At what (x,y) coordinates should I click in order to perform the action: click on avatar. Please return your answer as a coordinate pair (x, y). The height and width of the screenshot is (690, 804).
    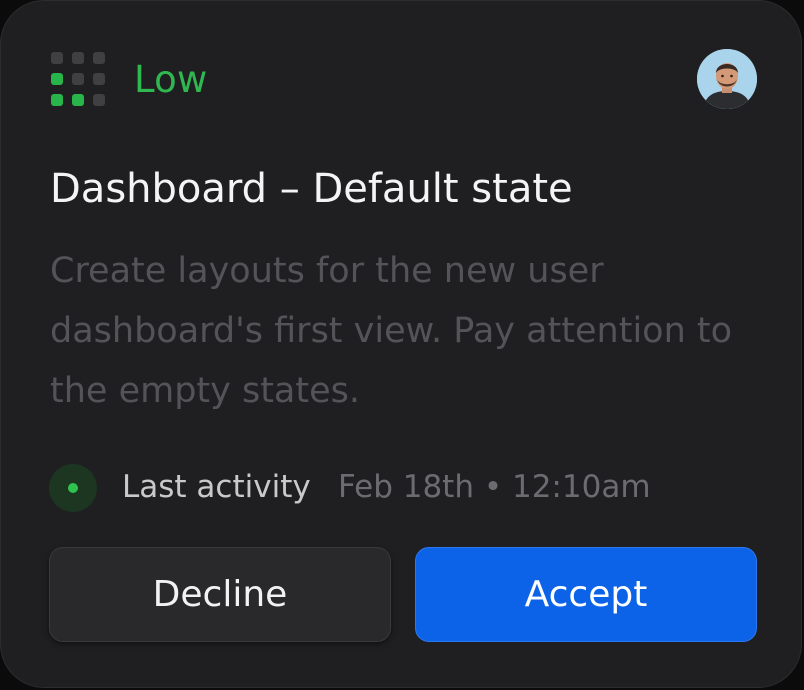
    Looking at the image, I should click on (727, 79).